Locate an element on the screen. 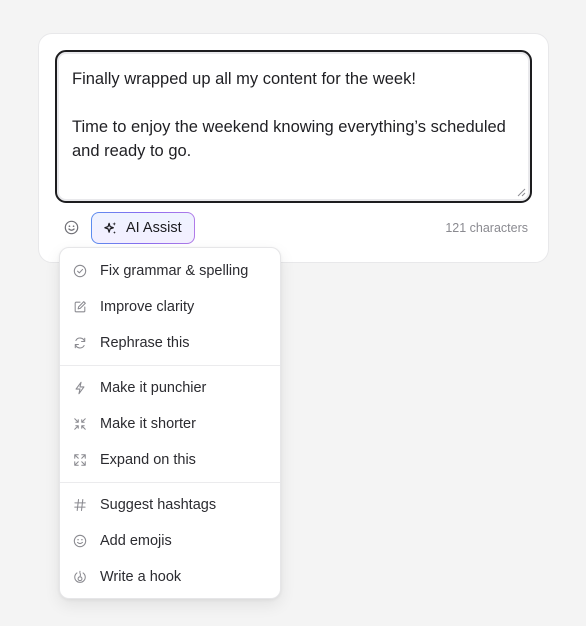 The height and width of the screenshot is (626, 586). menu-item-label: Add emojis is located at coordinates (136, 541).